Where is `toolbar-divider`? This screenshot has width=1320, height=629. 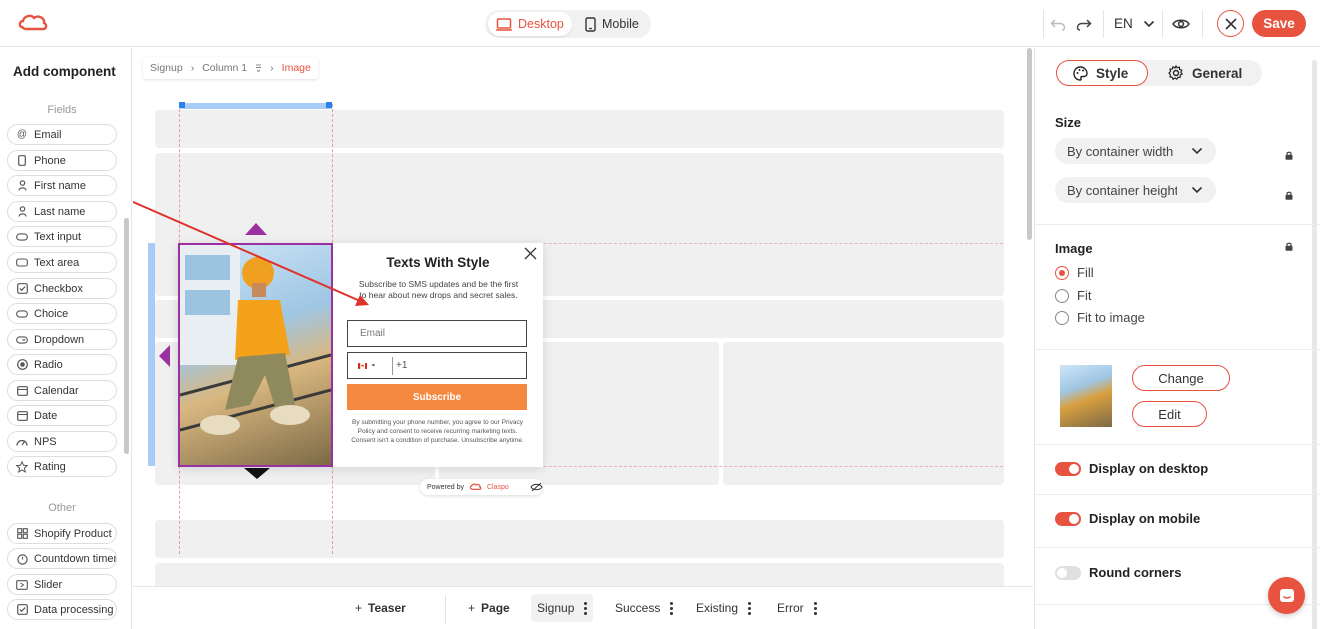 toolbar-divider is located at coordinates (1043, 24).